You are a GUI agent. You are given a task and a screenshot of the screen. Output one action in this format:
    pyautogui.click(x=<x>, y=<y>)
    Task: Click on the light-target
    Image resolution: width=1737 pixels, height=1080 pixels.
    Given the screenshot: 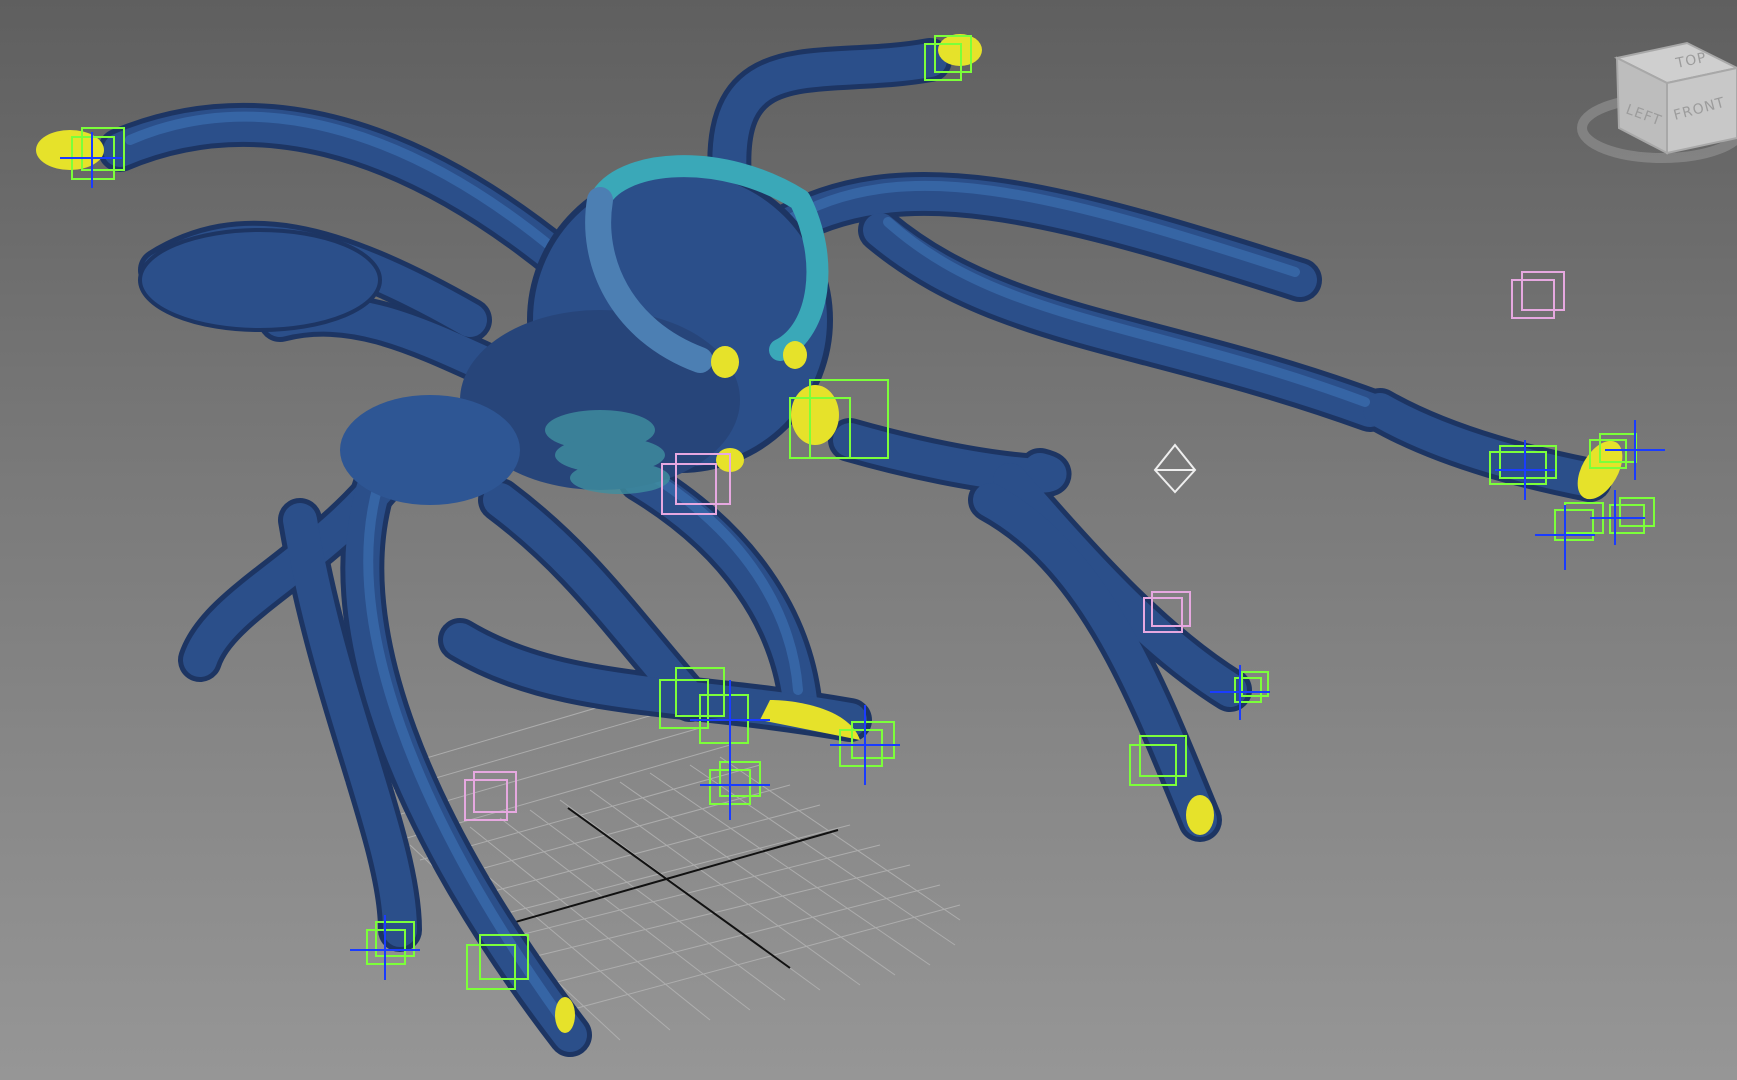 What is the action you would take?
    pyautogui.click(x=1175, y=468)
    